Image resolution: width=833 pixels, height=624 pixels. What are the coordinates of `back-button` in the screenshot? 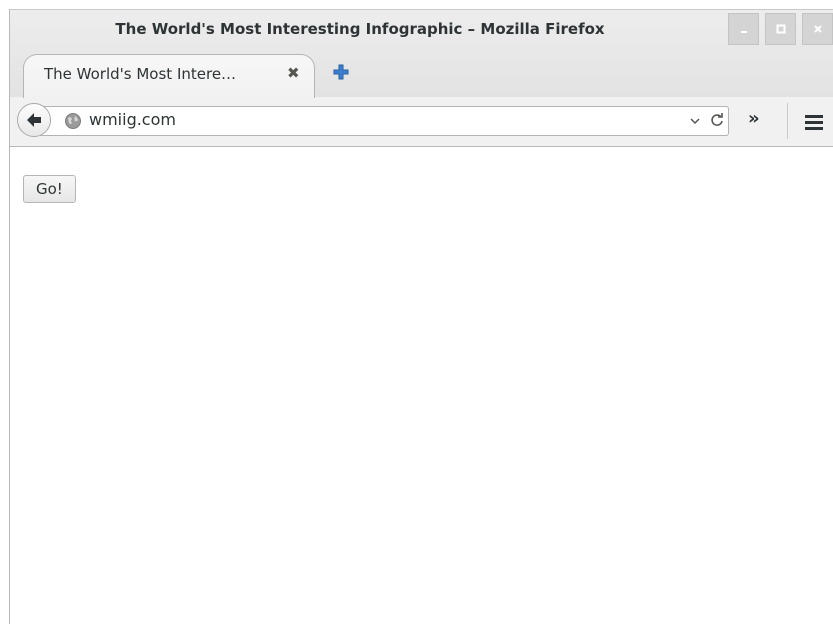 It's located at (34, 120).